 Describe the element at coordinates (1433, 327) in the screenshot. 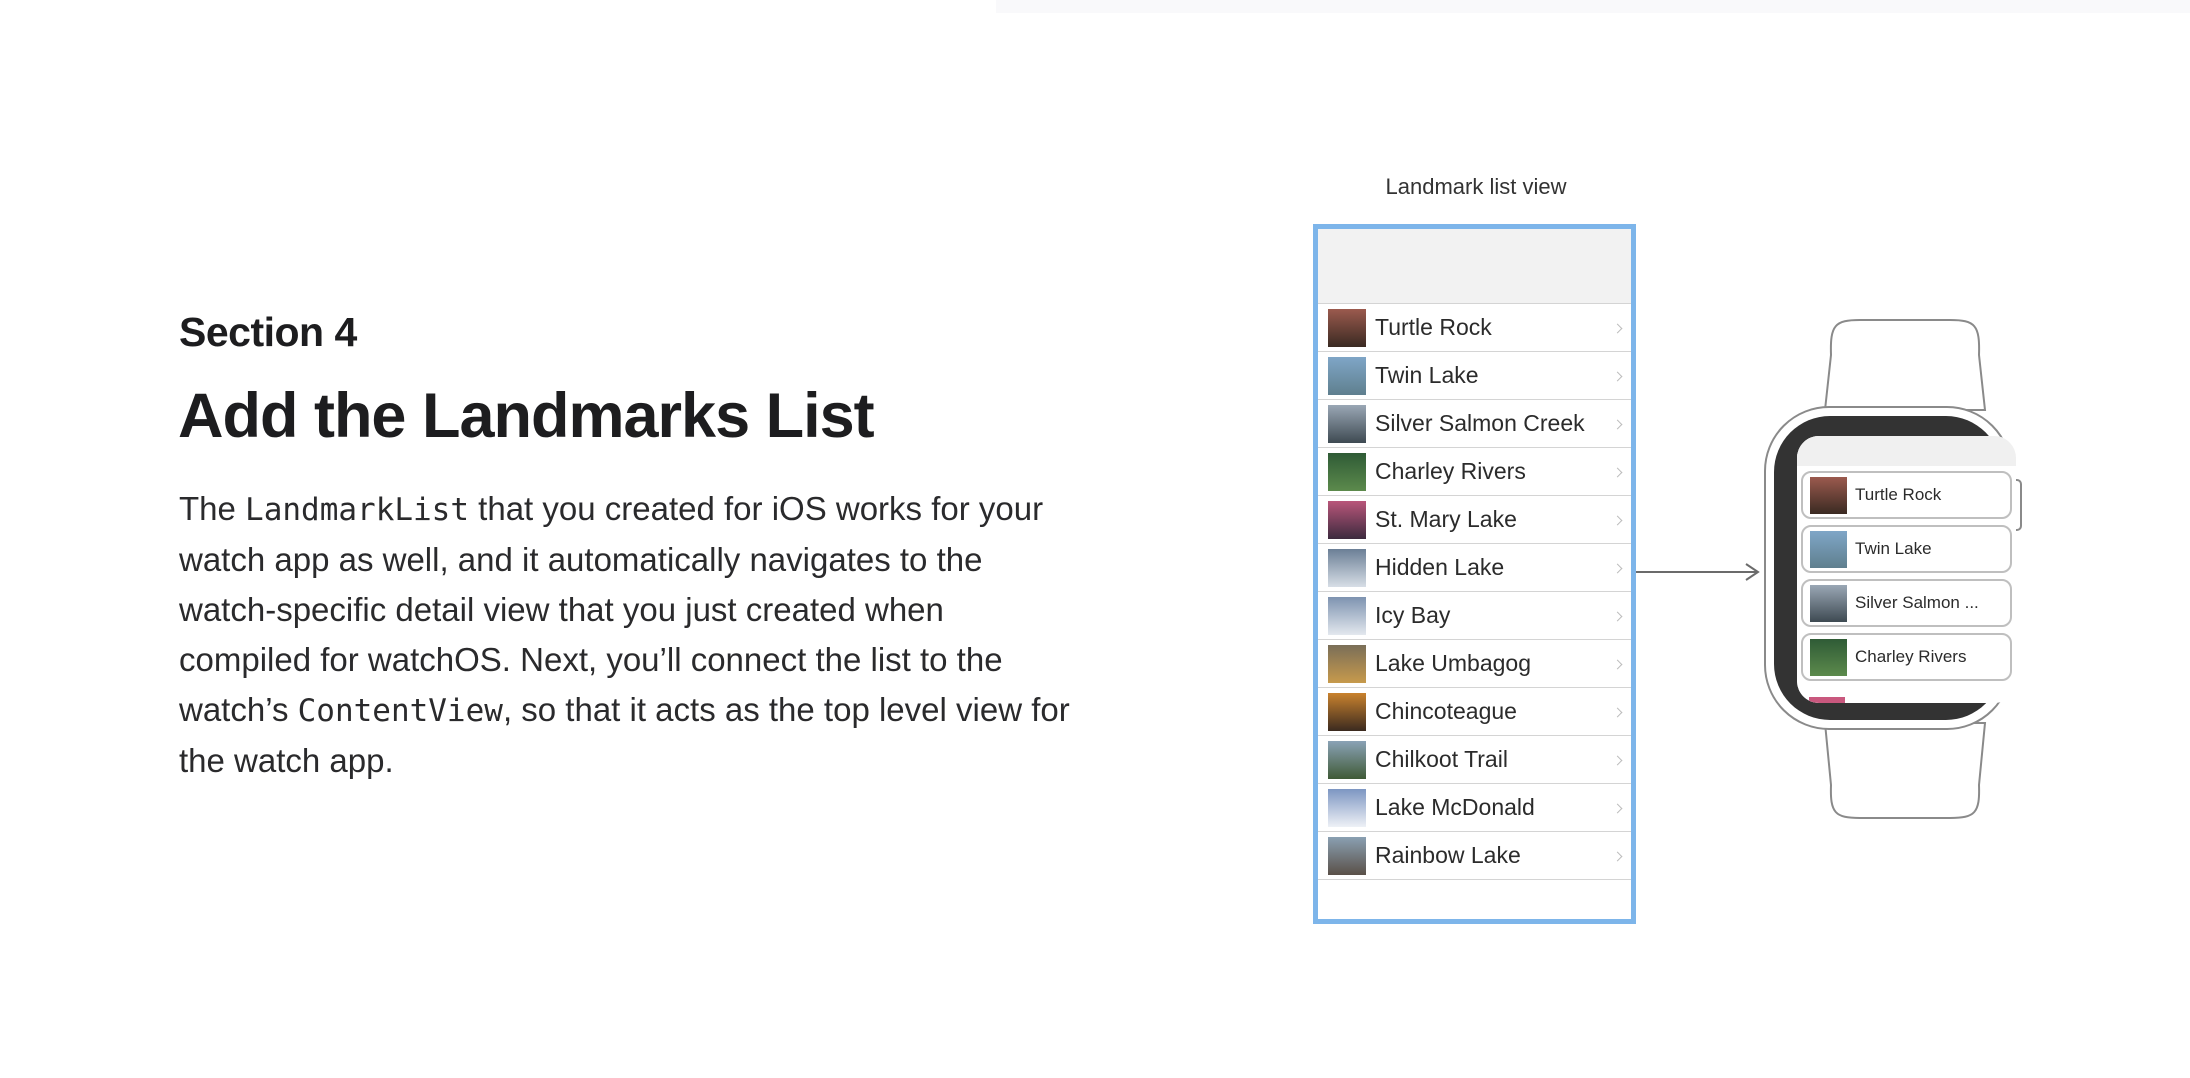

I see `landmark-name: Turtle Rock` at that location.